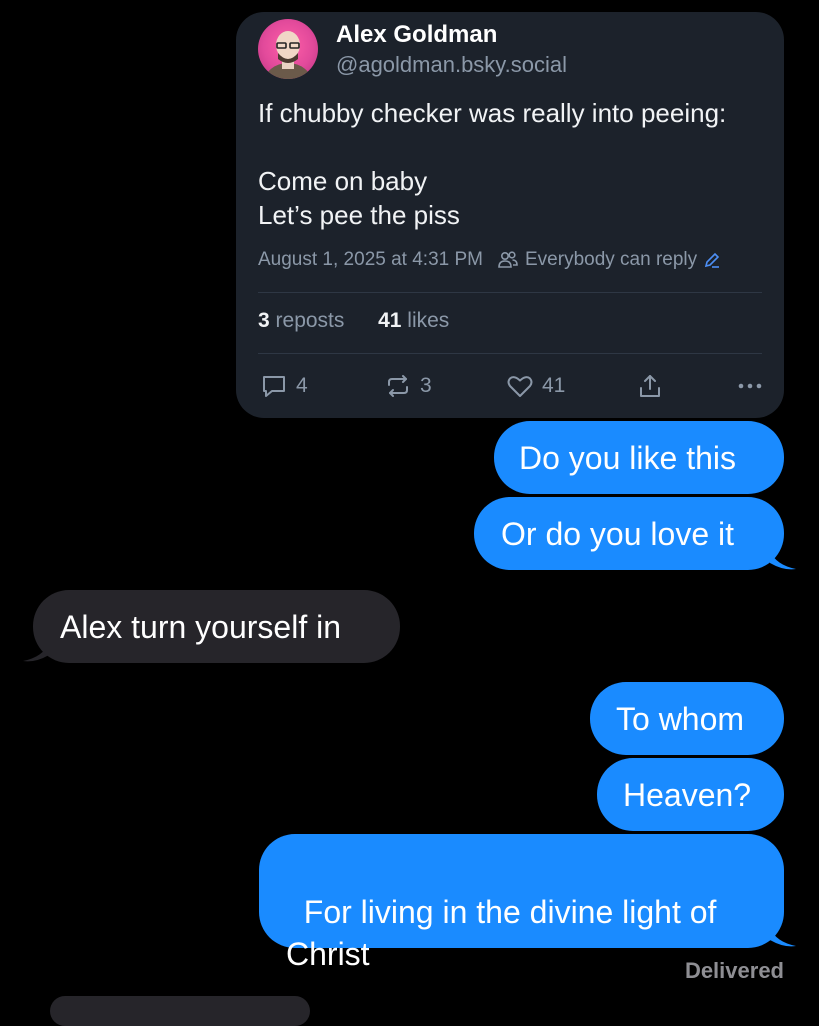  I want to click on more-options-button, so click(750, 386).